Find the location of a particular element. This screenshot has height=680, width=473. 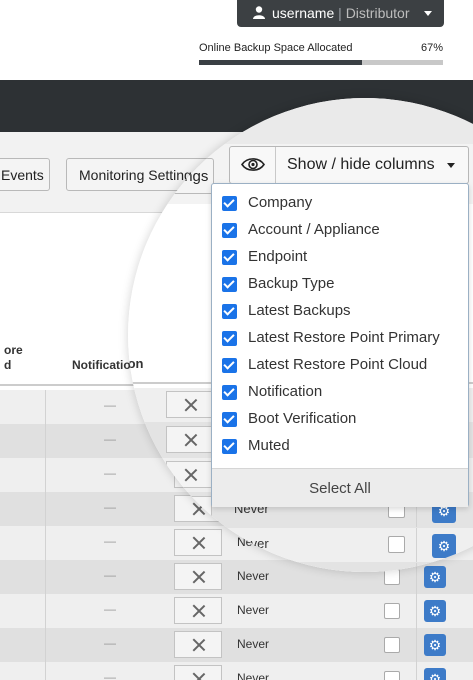

column-option: Muted is located at coordinates (340, 446).